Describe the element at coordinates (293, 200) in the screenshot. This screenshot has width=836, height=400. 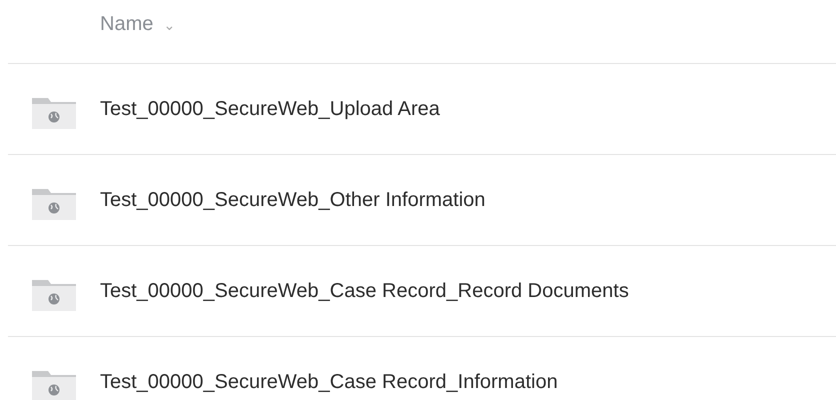
I see `folder-name: Test_00000_SecureWeb_Other Information` at that location.